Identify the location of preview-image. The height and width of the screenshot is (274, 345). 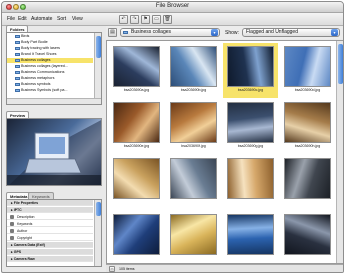
(54, 152).